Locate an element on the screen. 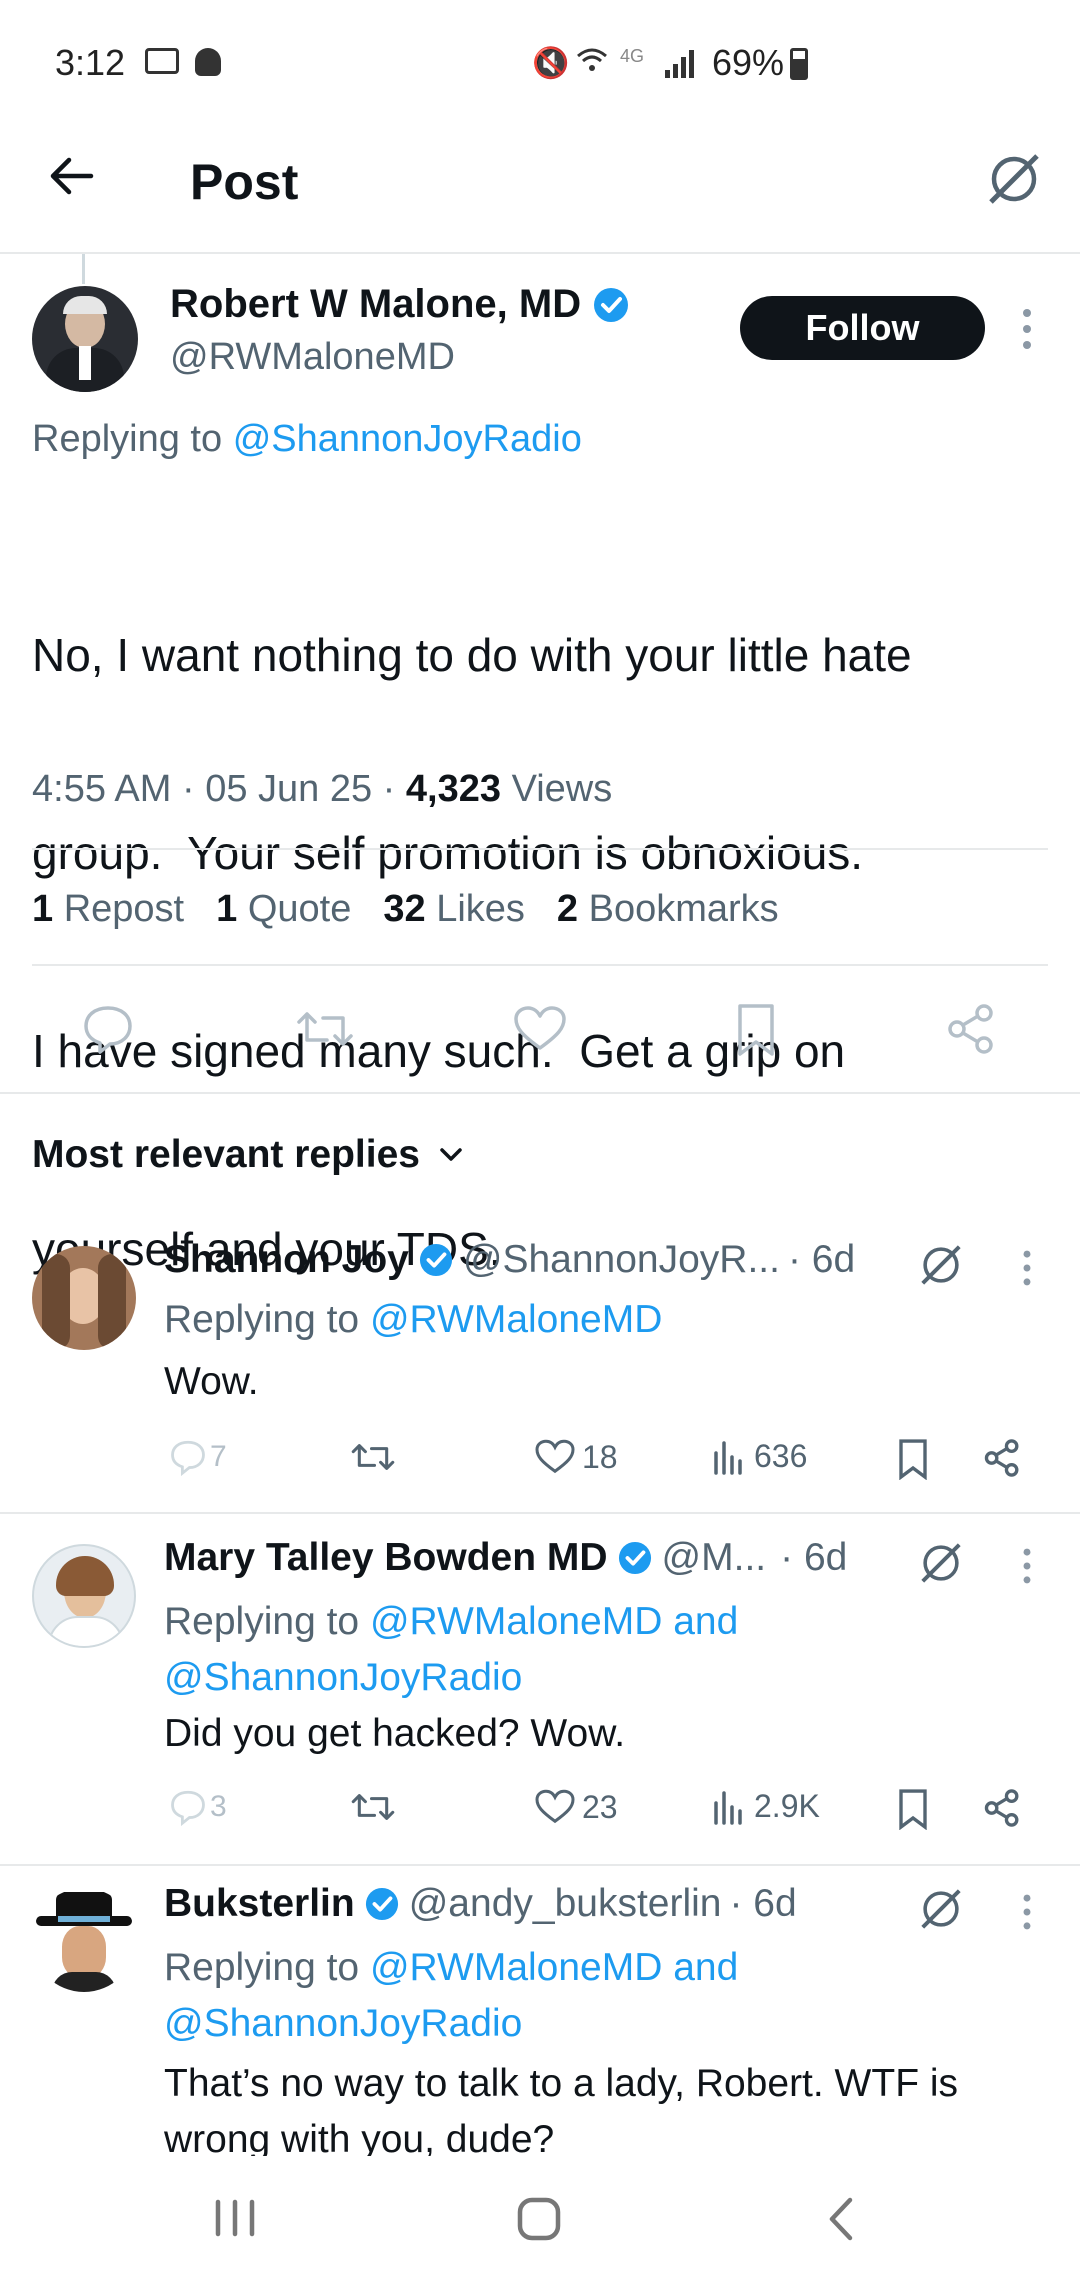  bookmark-button is located at coordinates (756, 1030).